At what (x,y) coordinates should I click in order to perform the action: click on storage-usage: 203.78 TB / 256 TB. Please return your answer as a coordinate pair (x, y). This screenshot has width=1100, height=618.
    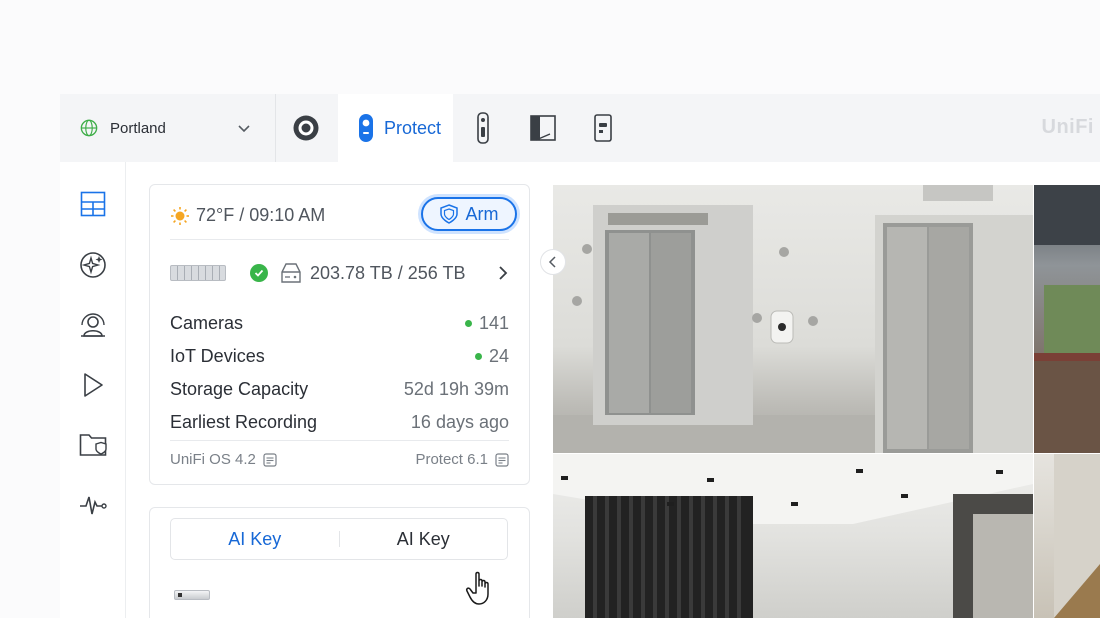
    Looking at the image, I should click on (388, 272).